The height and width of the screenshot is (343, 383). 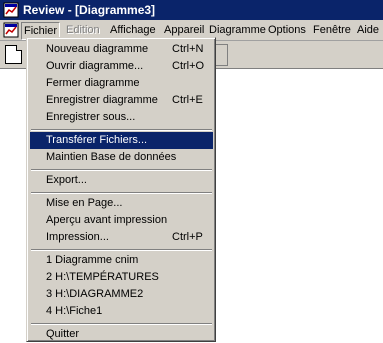 I want to click on menu-item-label: 3 H:\DIAGRAMME2, so click(x=95, y=294).